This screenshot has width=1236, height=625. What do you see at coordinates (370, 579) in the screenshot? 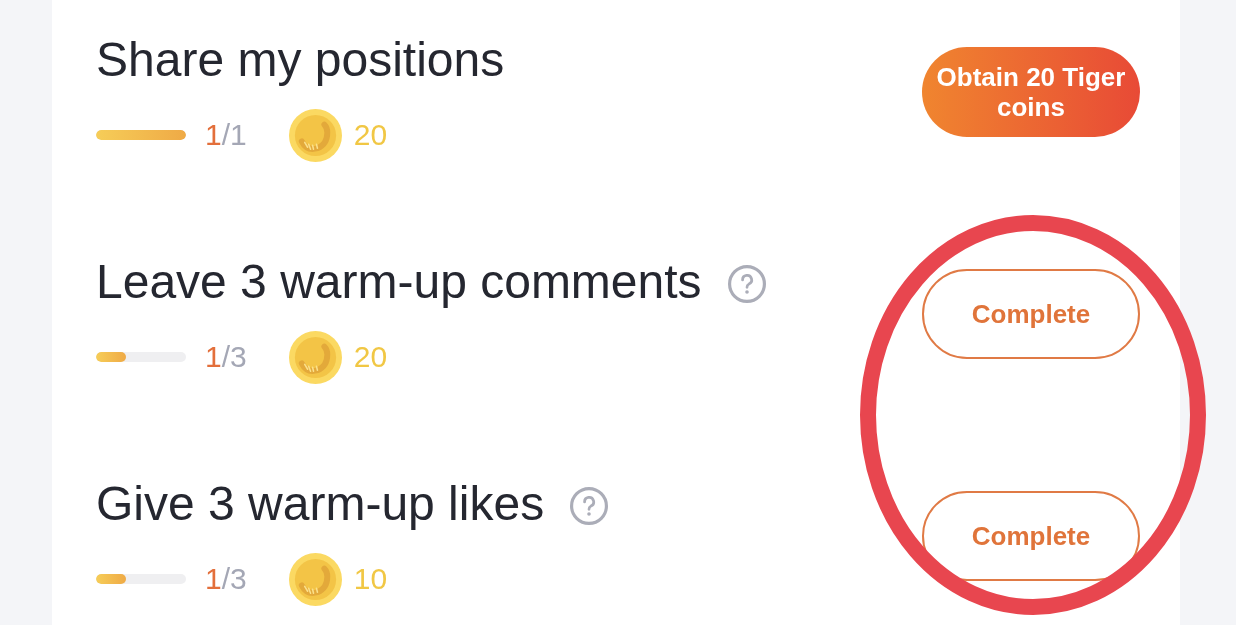
I see `reward-amount: 10` at bounding box center [370, 579].